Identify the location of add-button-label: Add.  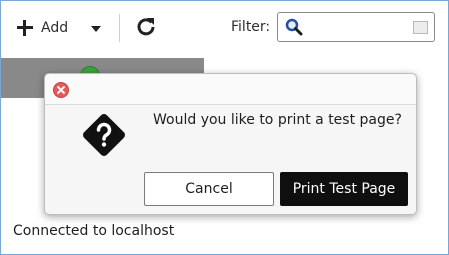
(55, 28).